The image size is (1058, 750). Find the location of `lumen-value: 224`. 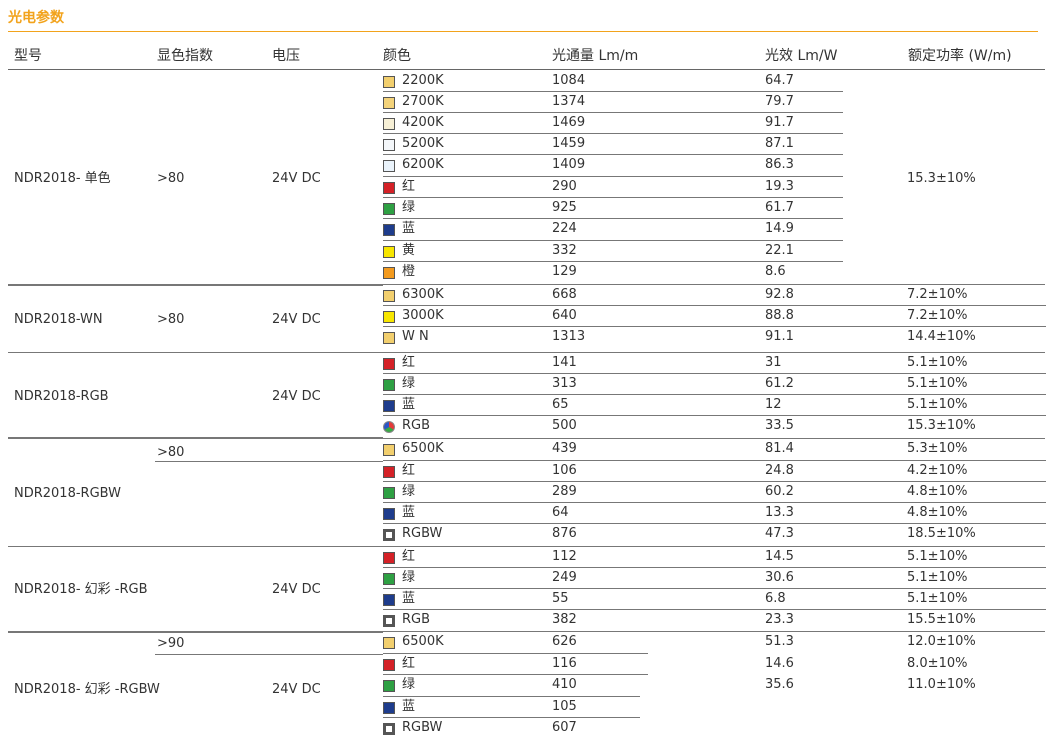

lumen-value: 224 is located at coordinates (564, 228).